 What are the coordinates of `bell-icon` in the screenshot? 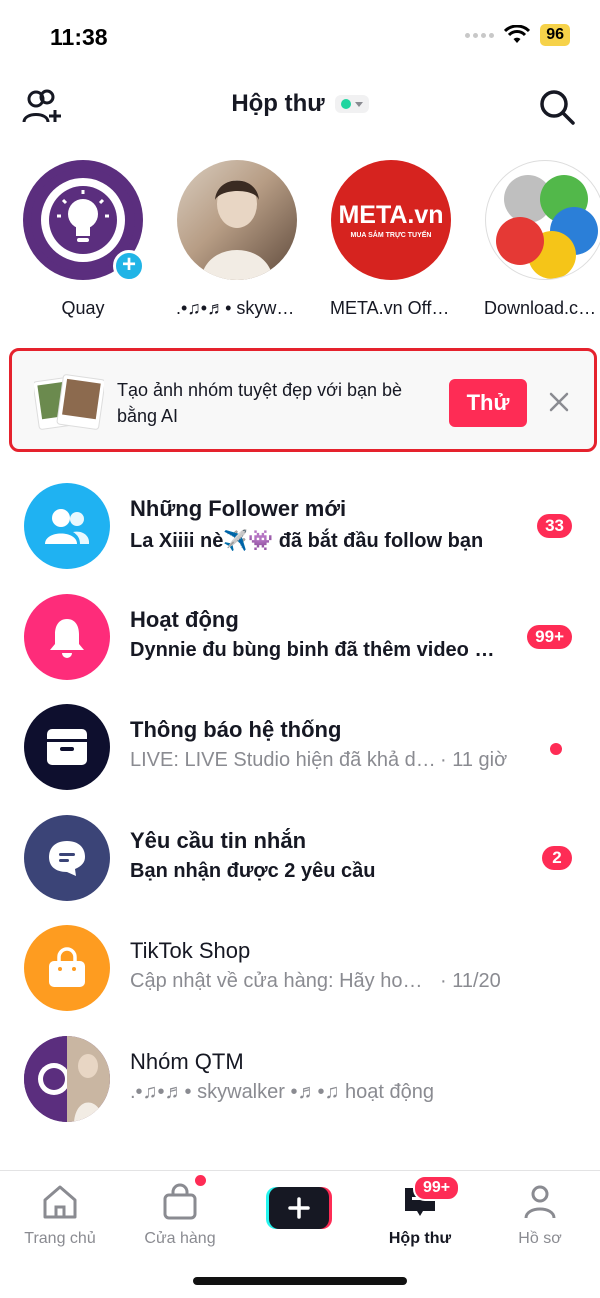 It's located at (67, 638).